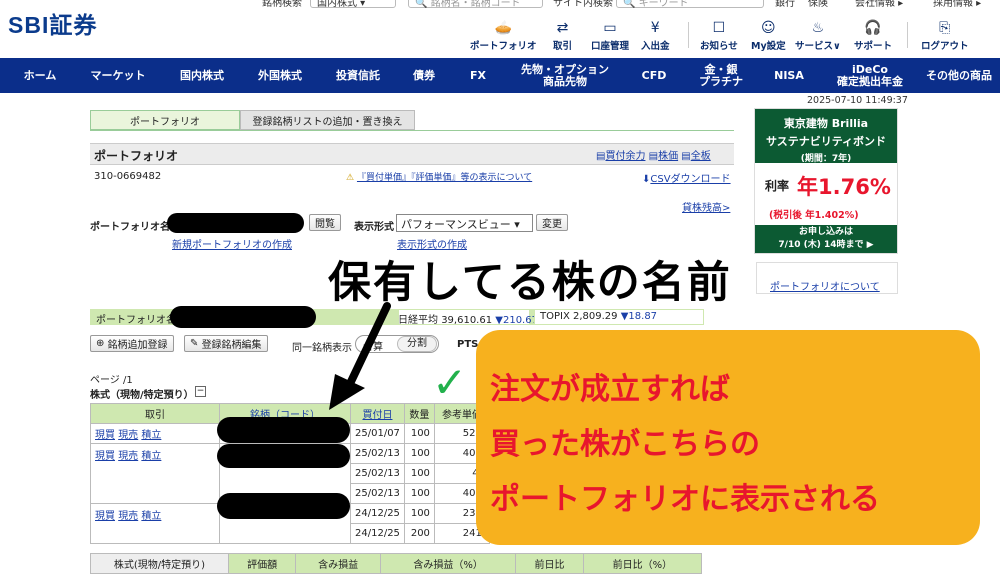 This screenshot has width=1000, height=574. I want to click on col-trade: 取引, so click(155, 413).